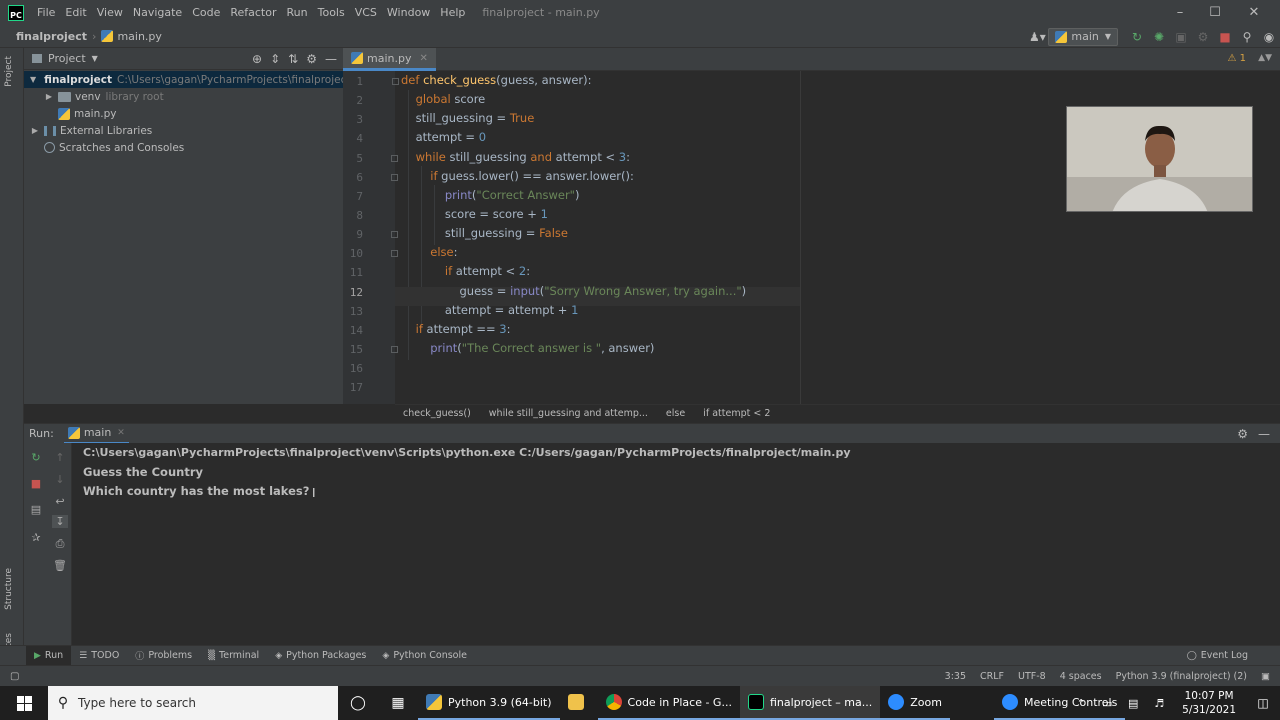 The image size is (1280, 720). What do you see at coordinates (1236, 58) in the screenshot?
I see `warning-icon: ⚠ 1` at bounding box center [1236, 58].